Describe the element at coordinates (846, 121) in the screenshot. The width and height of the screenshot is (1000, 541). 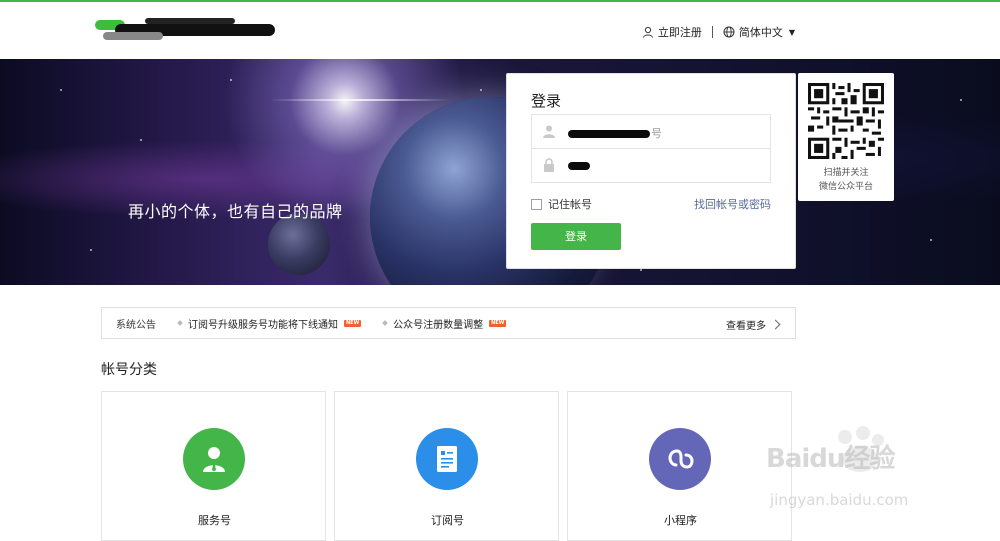
I see `qr-code-image` at that location.